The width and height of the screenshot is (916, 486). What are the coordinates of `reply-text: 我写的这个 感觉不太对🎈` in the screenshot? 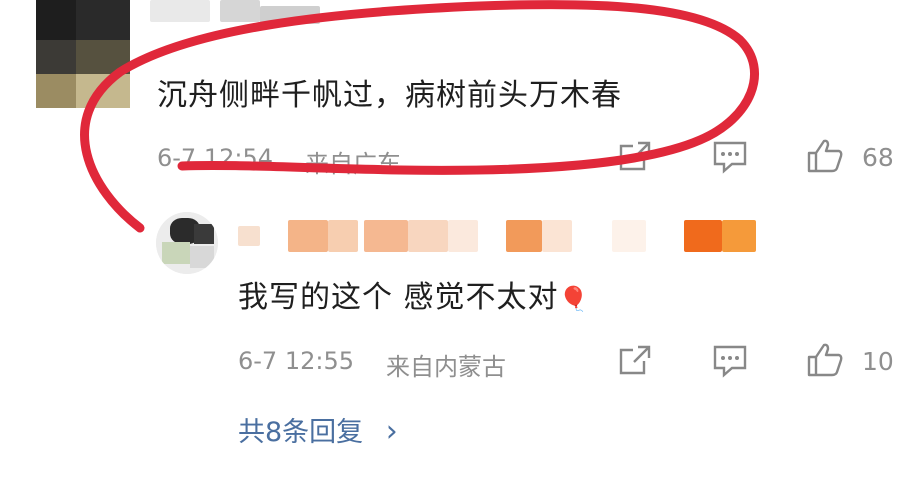 It's located at (413, 294).